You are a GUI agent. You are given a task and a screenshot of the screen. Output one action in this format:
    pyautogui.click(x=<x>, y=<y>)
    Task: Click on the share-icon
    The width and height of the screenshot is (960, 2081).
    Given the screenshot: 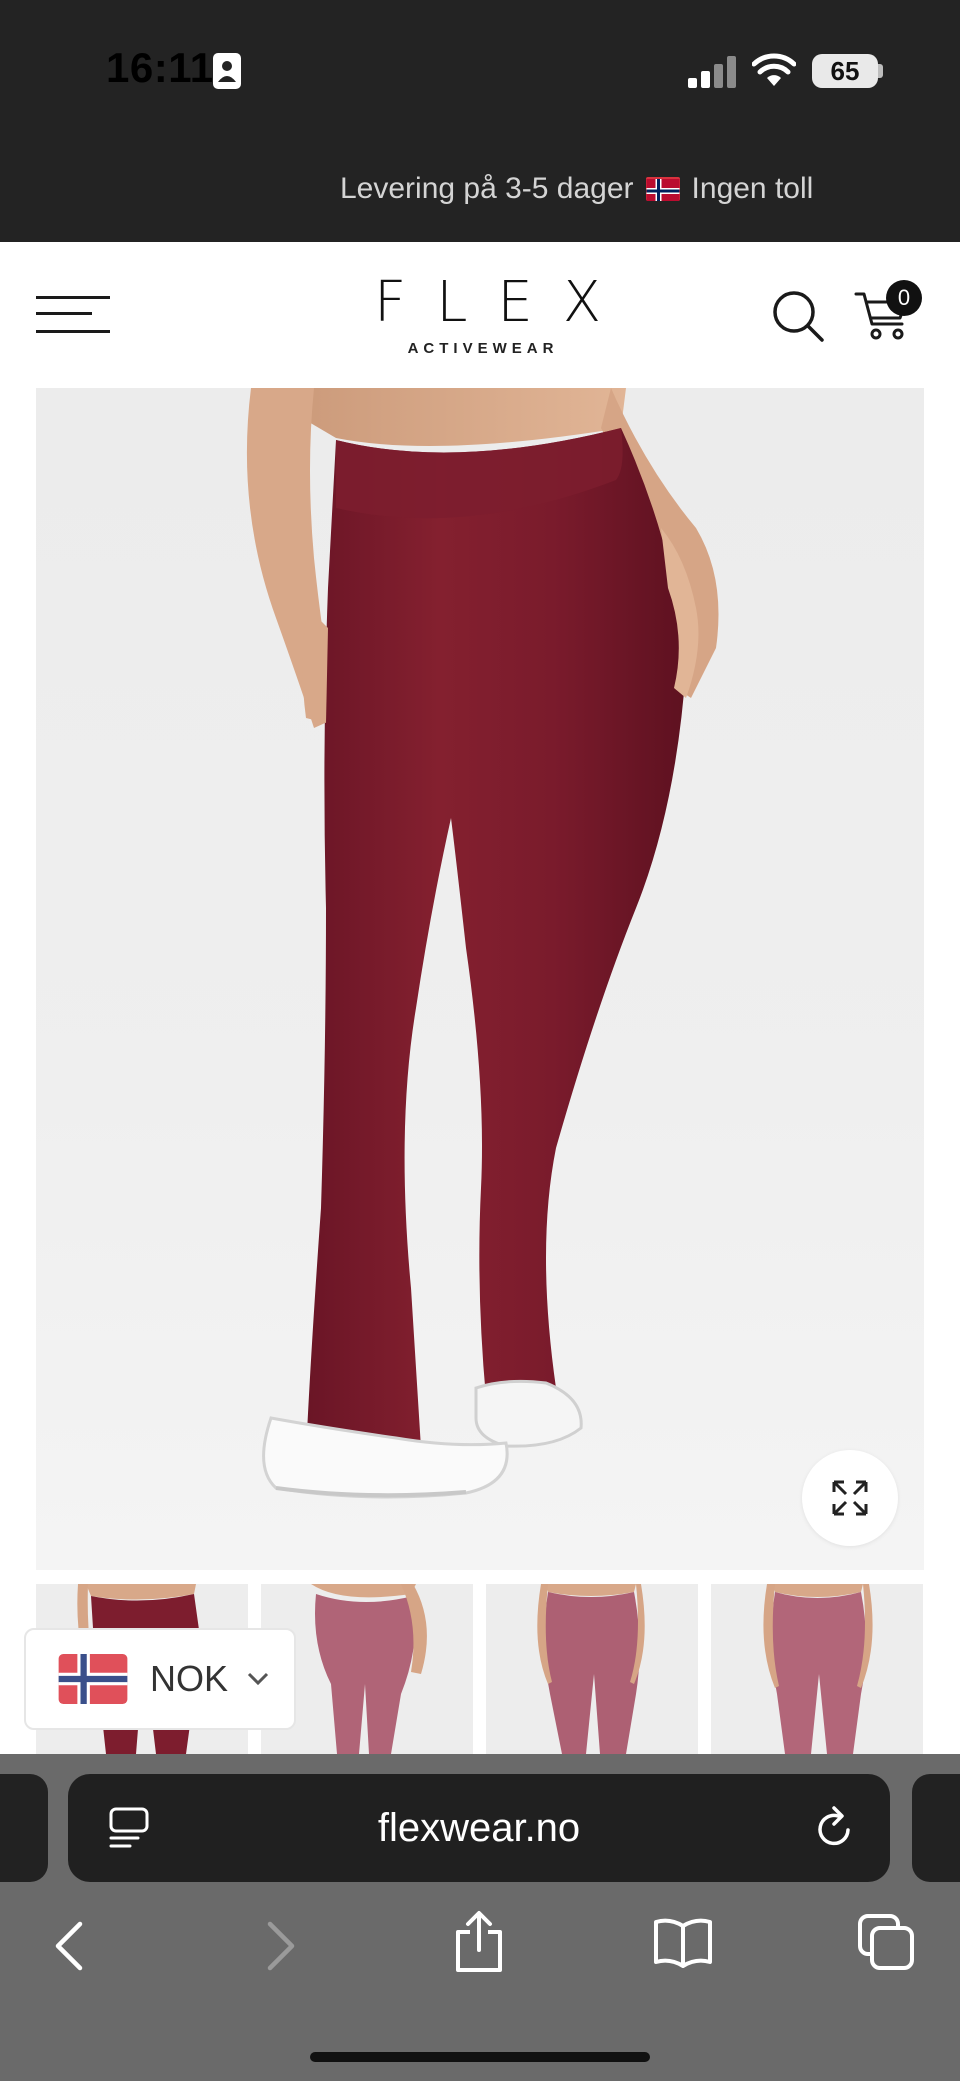 What is the action you would take?
    pyautogui.click(x=479, y=1942)
    